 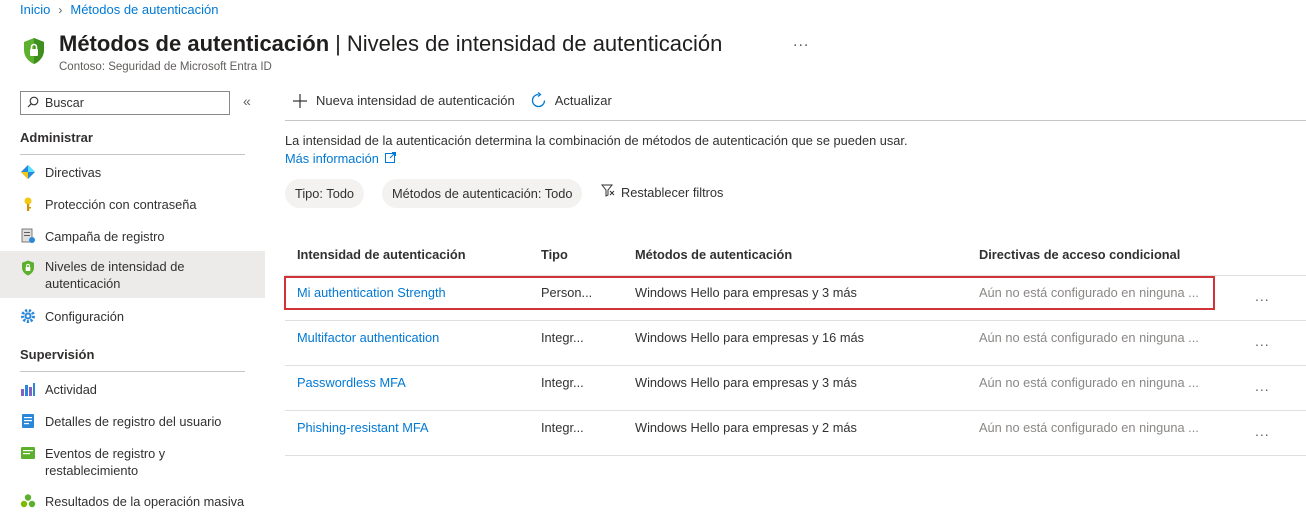 What do you see at coordinates (33, 103) in the screenshot?
I see `search-icon` at bounding box center [33, 103].